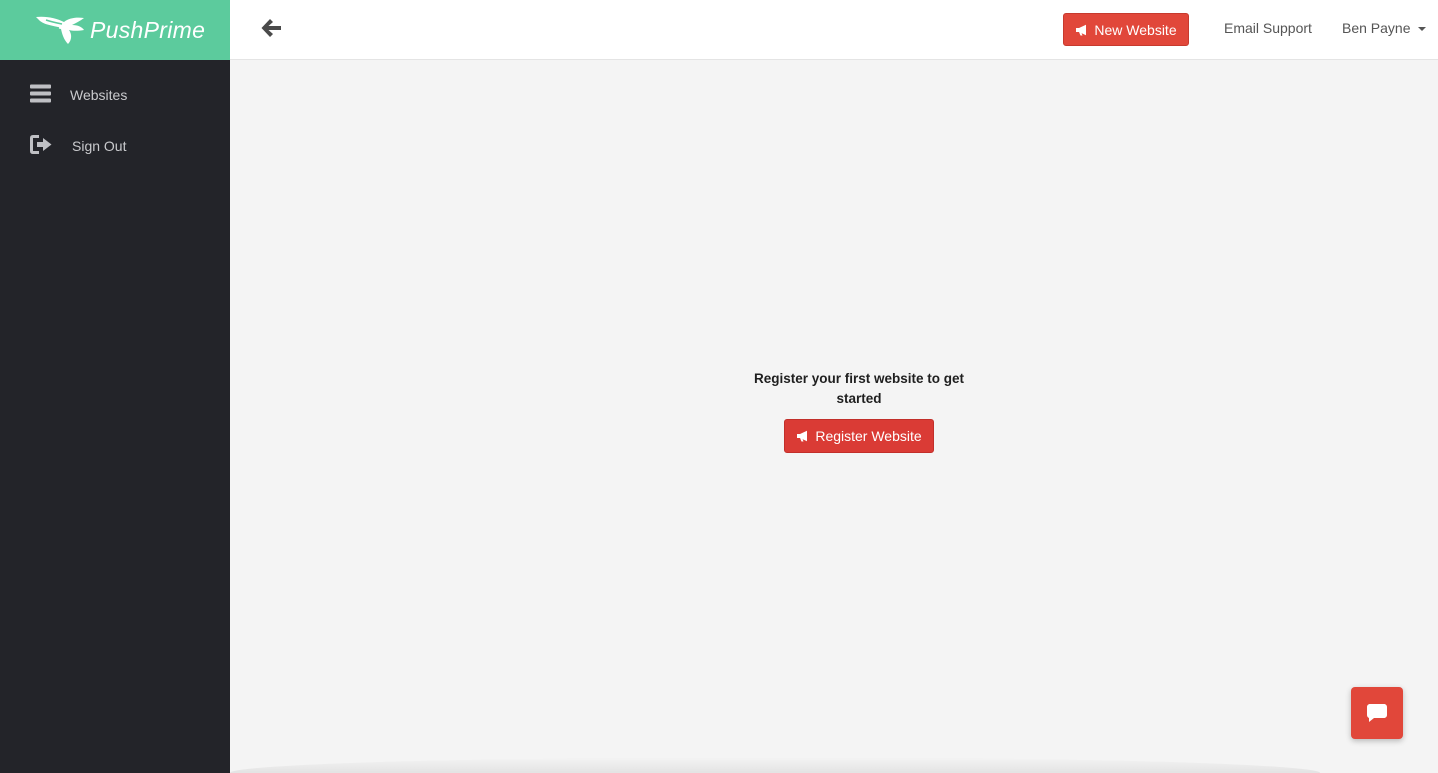  What do you see at coordinates (1376, 28) in the screenshot?
I see `user-name: Ben Payne` at bounding box center [1376, 28].